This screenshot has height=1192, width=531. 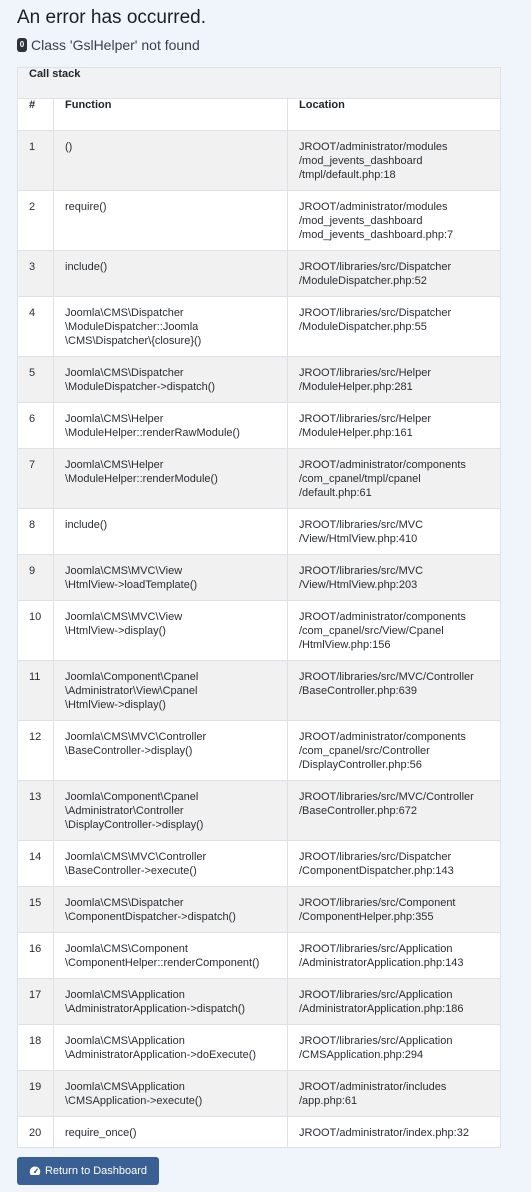 What do you see at coordinates (347, 175) in the screenshot?
I see `location-line: /tmpl/default.php:18` at bounding box center [347, 175].